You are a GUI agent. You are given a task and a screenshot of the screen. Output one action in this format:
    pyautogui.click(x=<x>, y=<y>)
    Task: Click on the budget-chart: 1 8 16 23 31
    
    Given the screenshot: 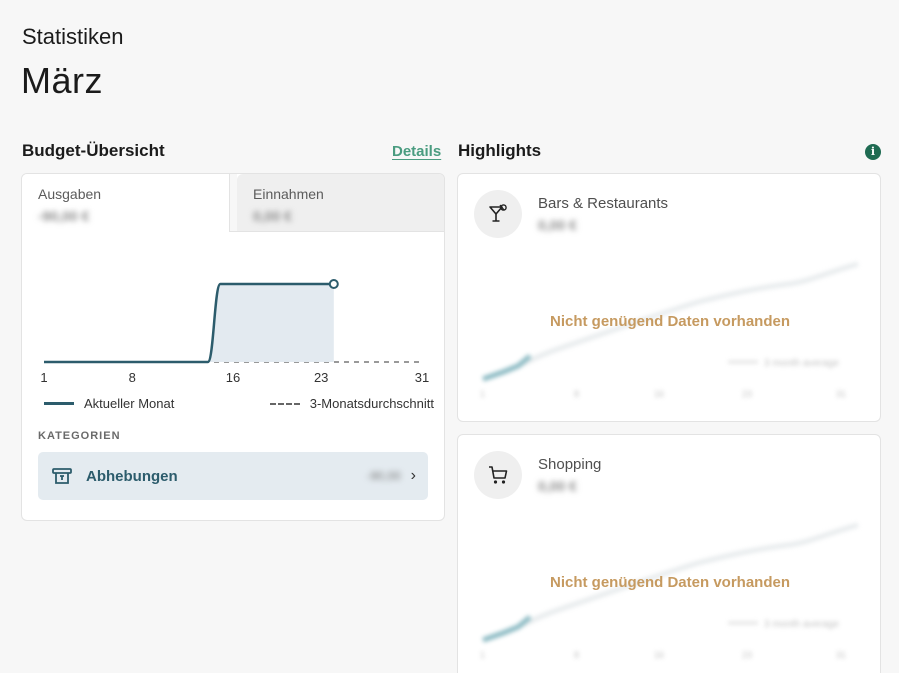 What is the action you would take?
    pyautogui.click(x=234, y=332)
    